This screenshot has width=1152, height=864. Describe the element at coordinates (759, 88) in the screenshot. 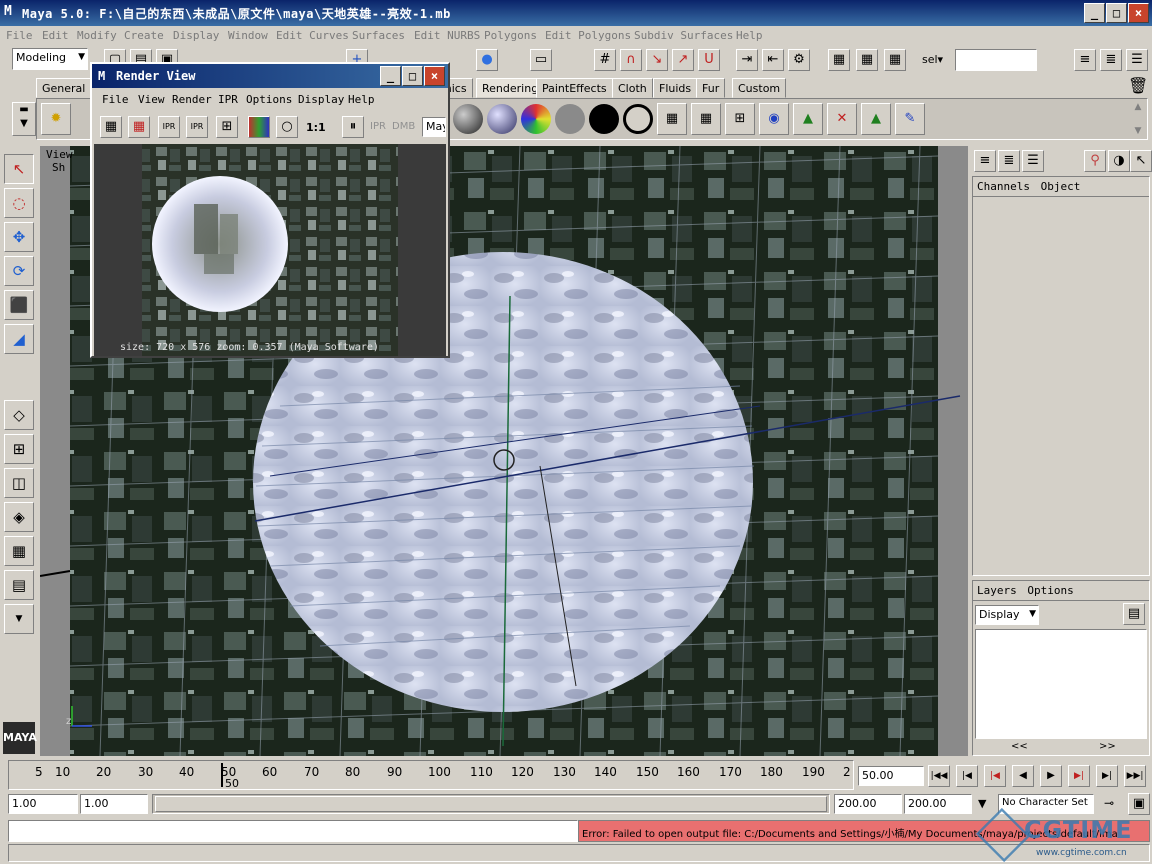

I see `shelf-tab-custom: Custom` at that location.